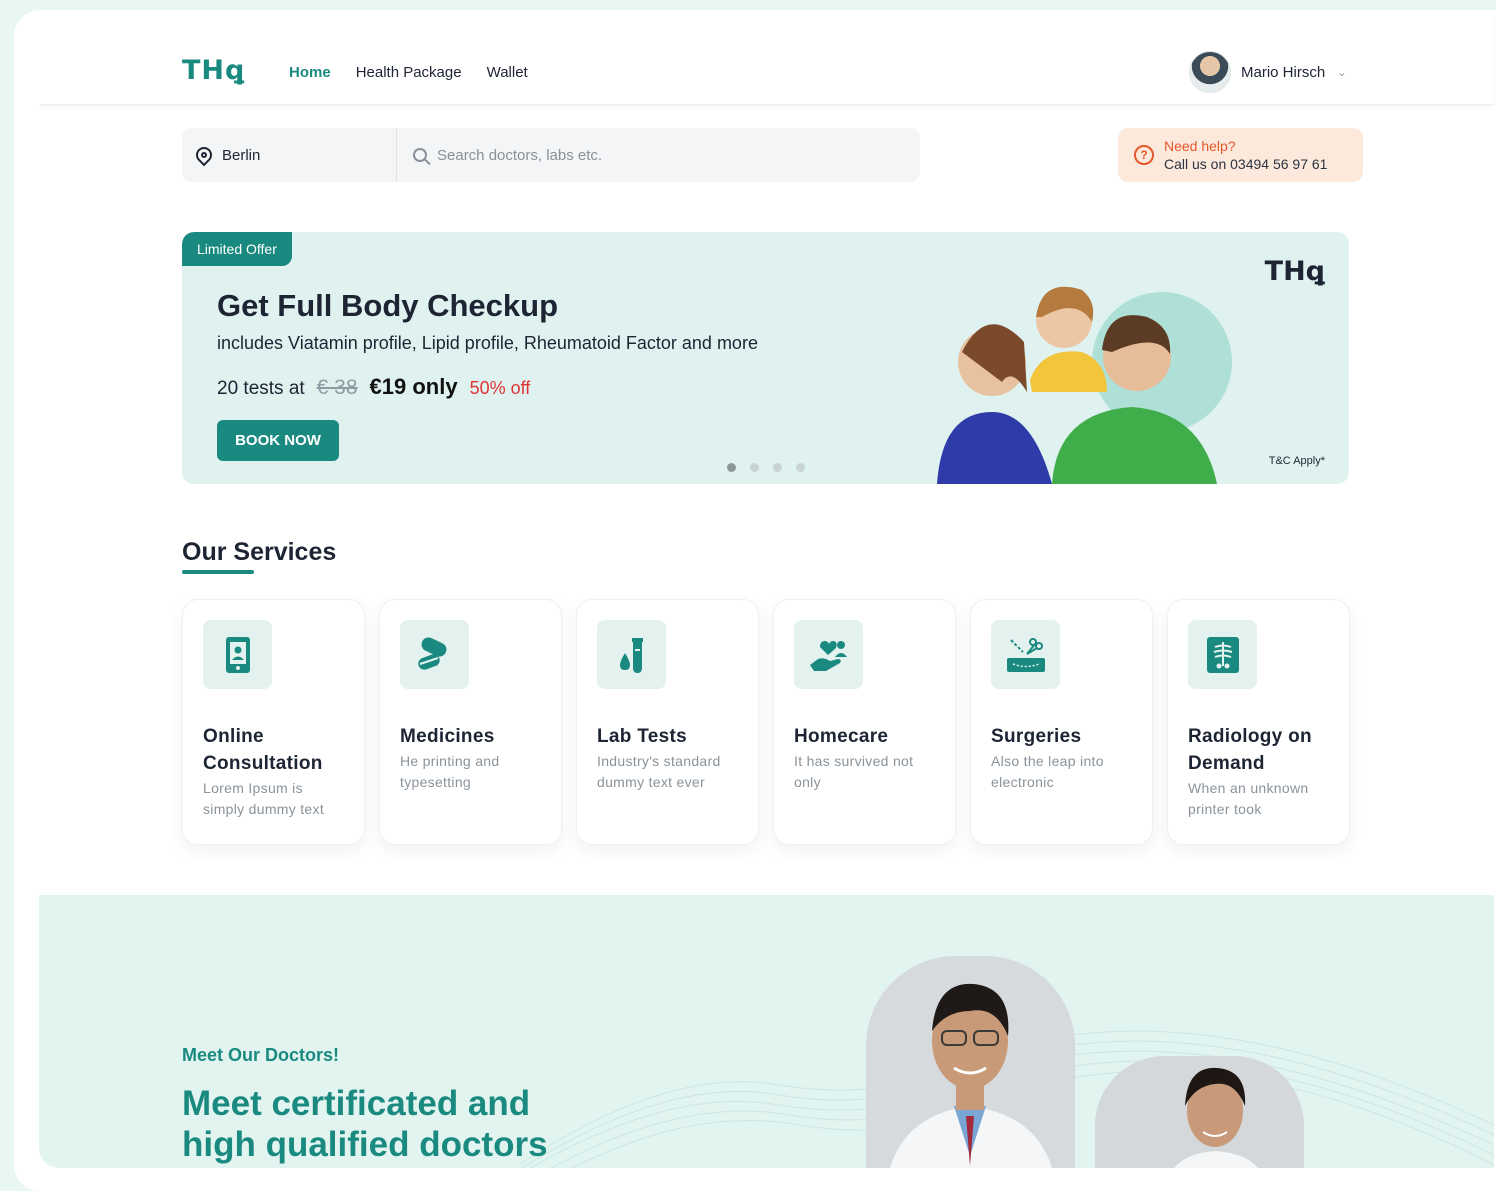 The width and height of the screenshot is (1496, 1191). What do you see at coordinates (1245, 155) in the screenshot?
I see `help-text: Need help? Call us on 03494 56 97 61` at bounding box center [1245, 155].